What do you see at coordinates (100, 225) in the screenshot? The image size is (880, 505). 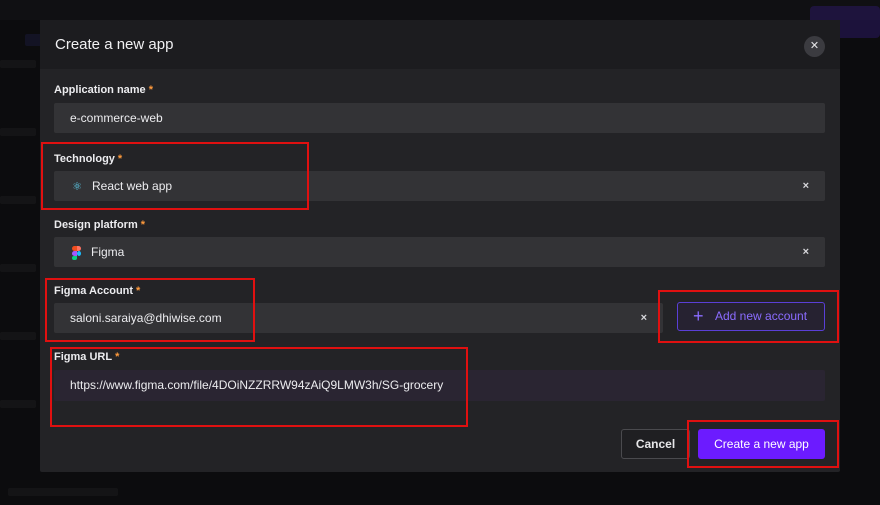 I see `design-platform-label: Design platform *` at bounding box center [100, 225].